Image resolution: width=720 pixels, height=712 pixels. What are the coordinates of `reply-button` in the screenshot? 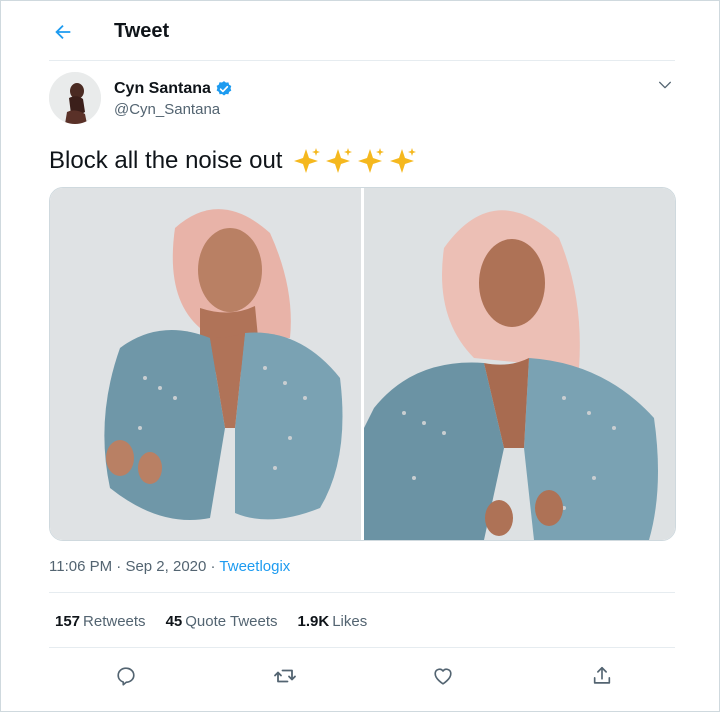 It's located at (126, 676).